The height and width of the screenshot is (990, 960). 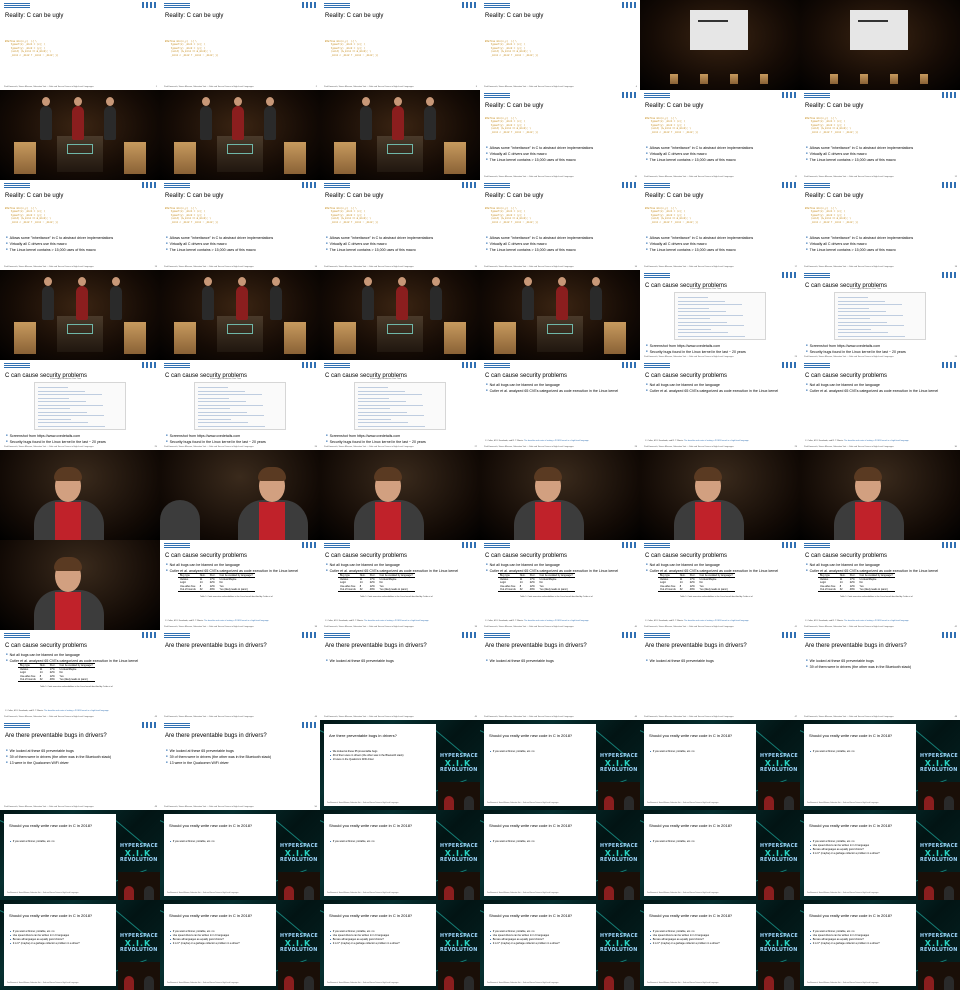 I want to click on podium, so click(x=834, y=79).